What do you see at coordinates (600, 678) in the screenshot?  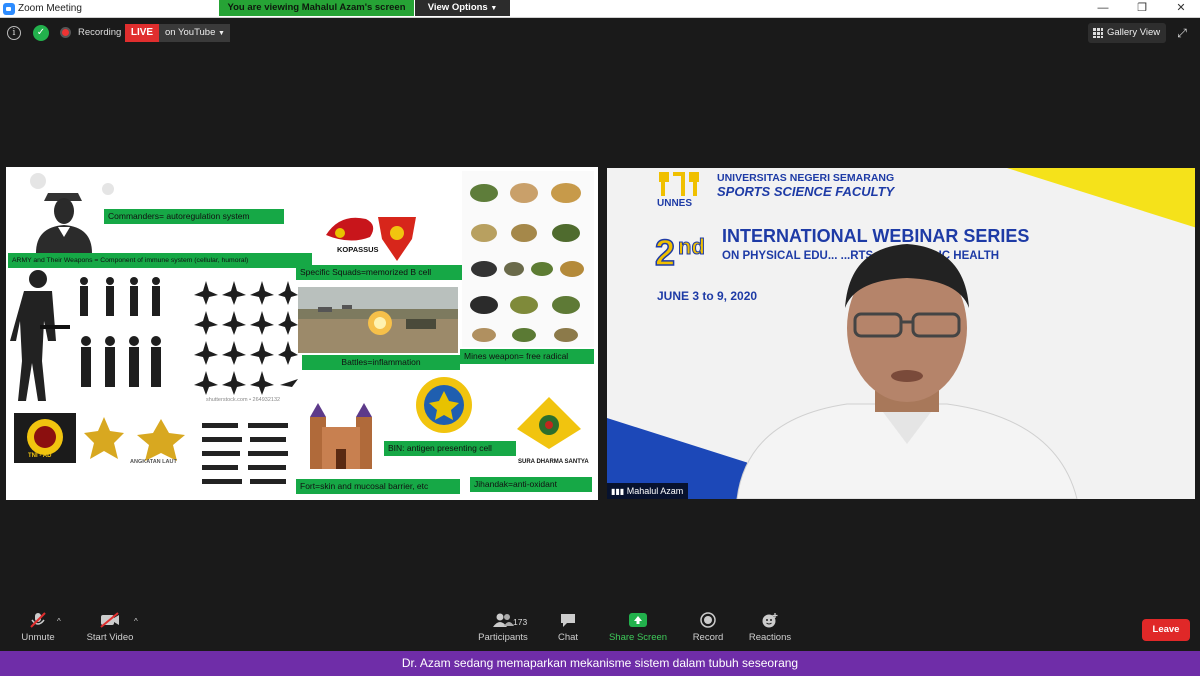 I see `bottom-strip` at bounding box center [600, 678].